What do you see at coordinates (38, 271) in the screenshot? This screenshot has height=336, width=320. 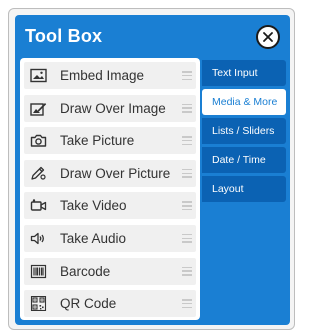 I see `barcode-icon` at bounding box center [38, 271].